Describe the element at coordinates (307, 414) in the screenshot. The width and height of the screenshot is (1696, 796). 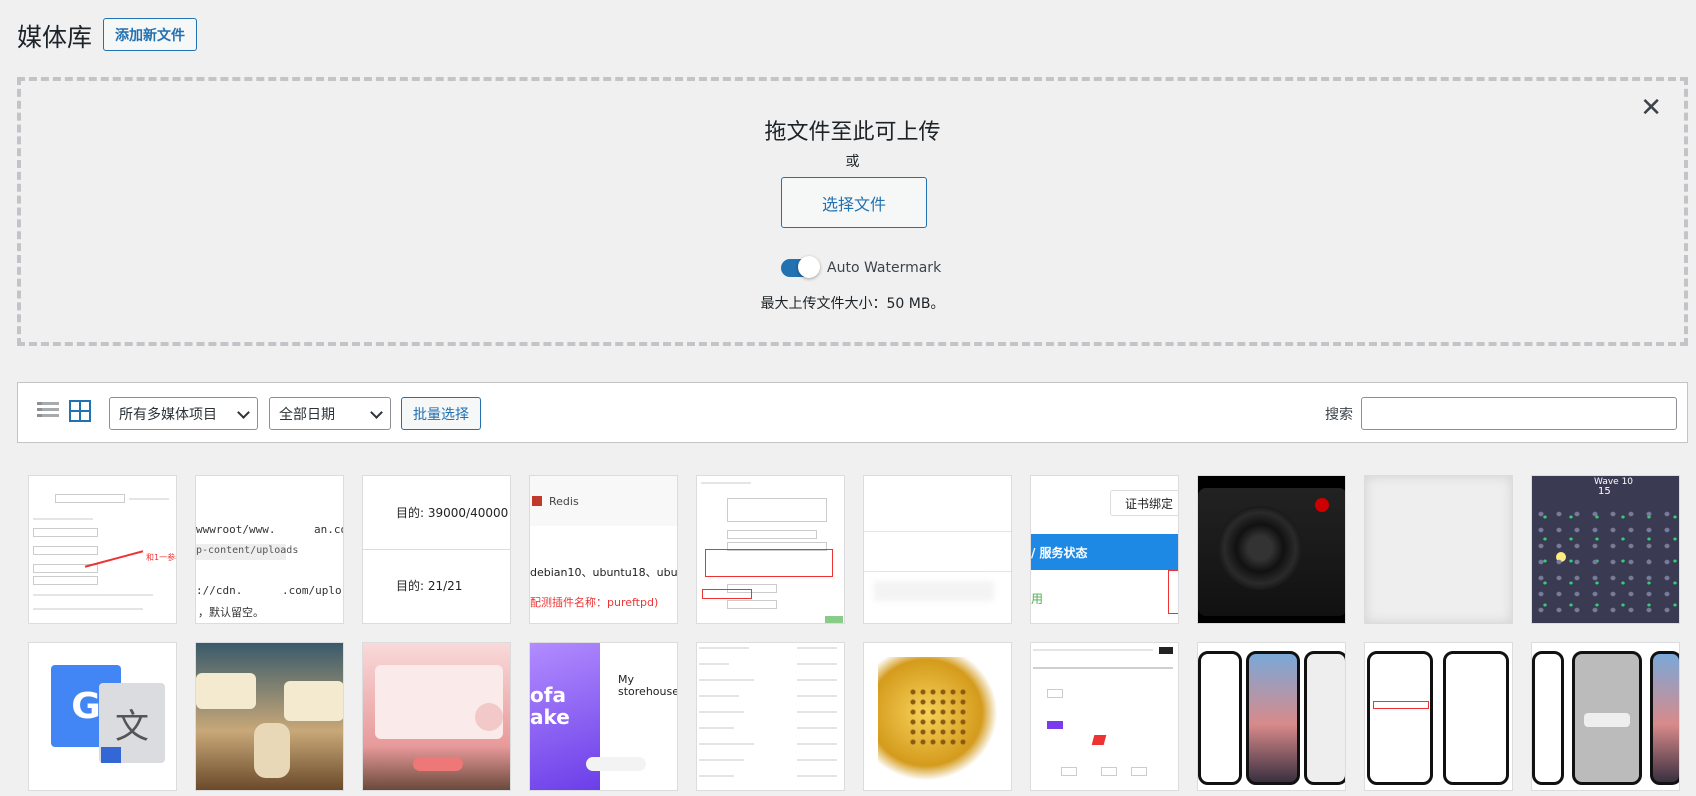
I see `date-filter-value: 全部日期` at that location.